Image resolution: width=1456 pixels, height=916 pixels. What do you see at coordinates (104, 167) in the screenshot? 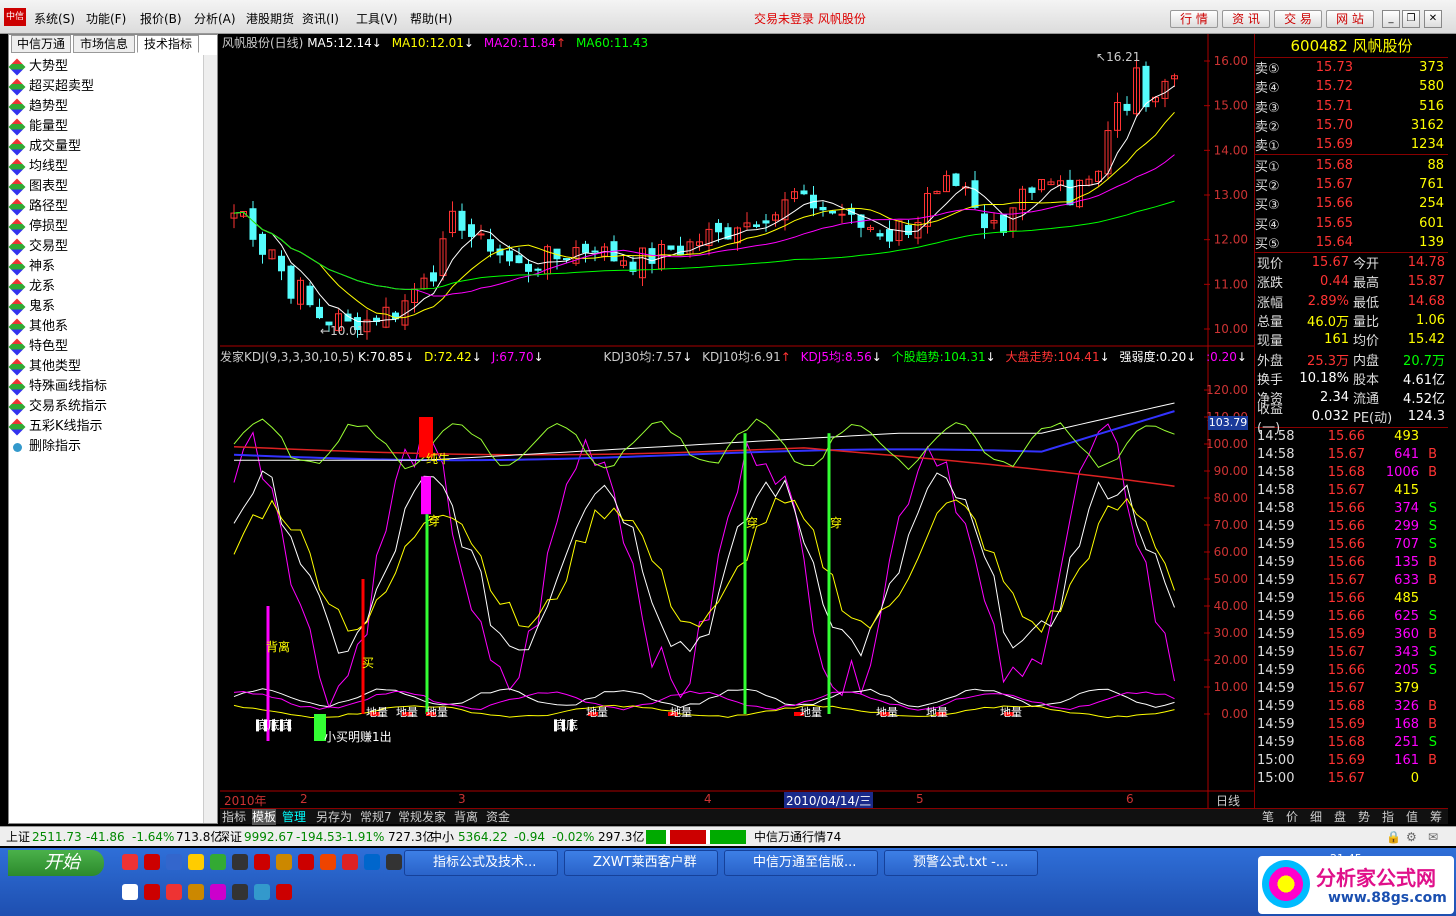
I see `tree-item: 均线型` at bounding box center [104, 167].